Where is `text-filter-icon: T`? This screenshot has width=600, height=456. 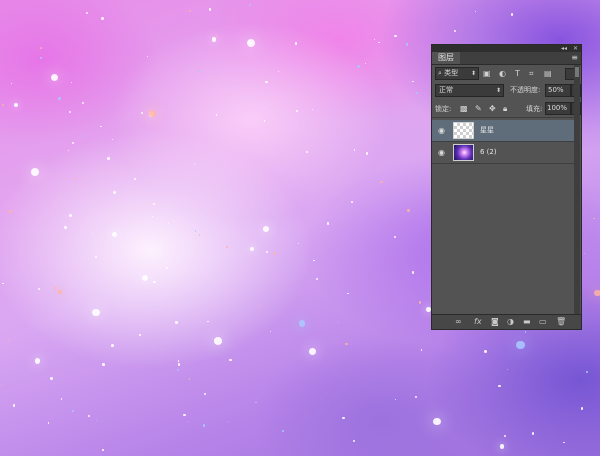
text-filter-icon: T is located at coordinates (517, 73).